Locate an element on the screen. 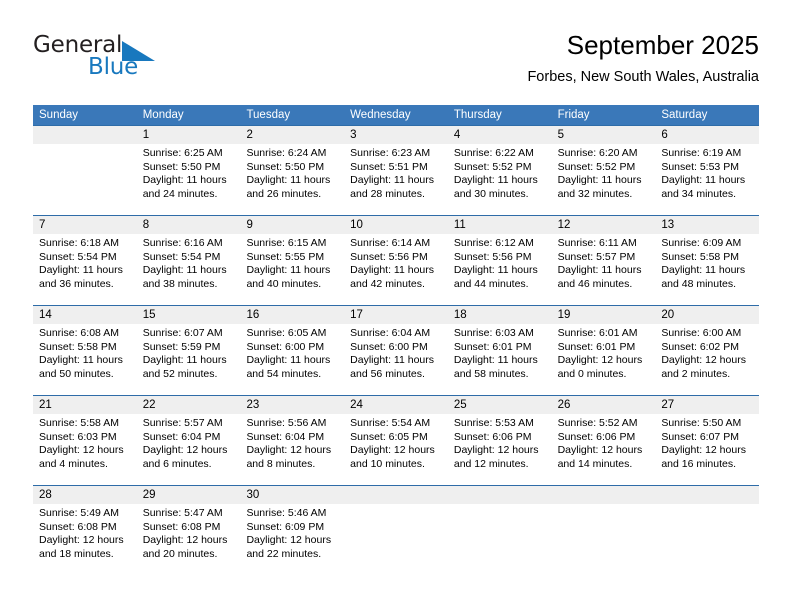 This screenshot has height=612, width=792. day-sunset-text: Sunset: 6:09 PM is located at coordinates (285, 526).